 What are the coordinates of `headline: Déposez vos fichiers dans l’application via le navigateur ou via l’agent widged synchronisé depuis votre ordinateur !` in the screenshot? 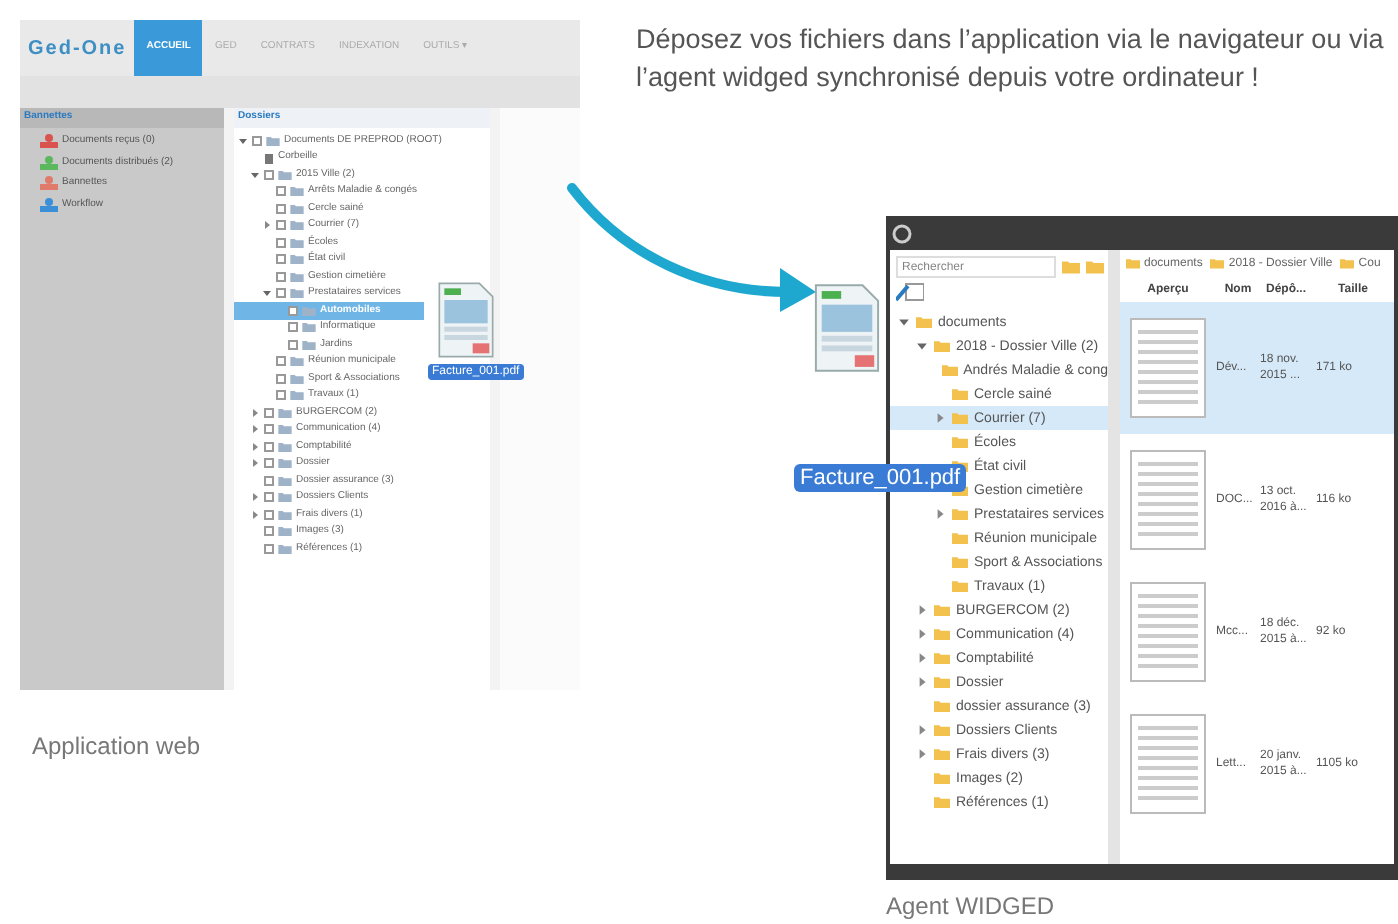 It's located at (1011, 59).